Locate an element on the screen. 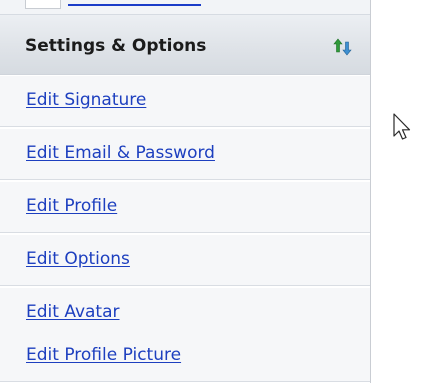 Image resolution: width=438 pixels, height=383 pixels. edit-profile-link: Edit Profile is located at coordinates (71, 206).